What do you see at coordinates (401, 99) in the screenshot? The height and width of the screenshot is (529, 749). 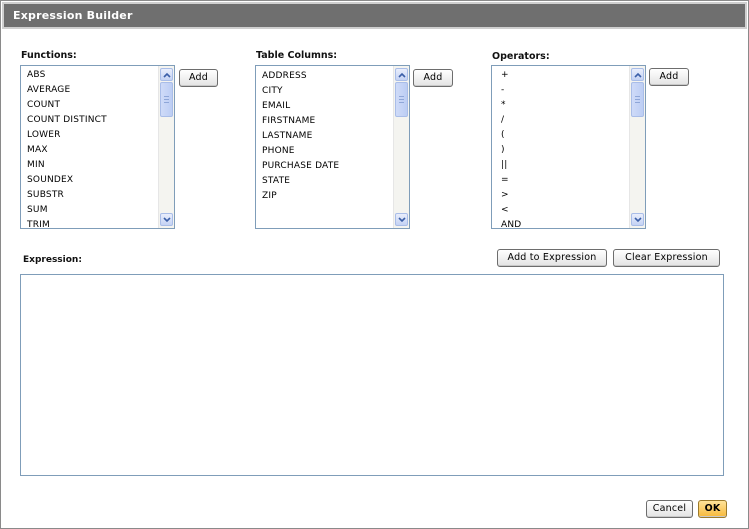 I see `columns-scroll-thumb` at bounding box center [401, 99].